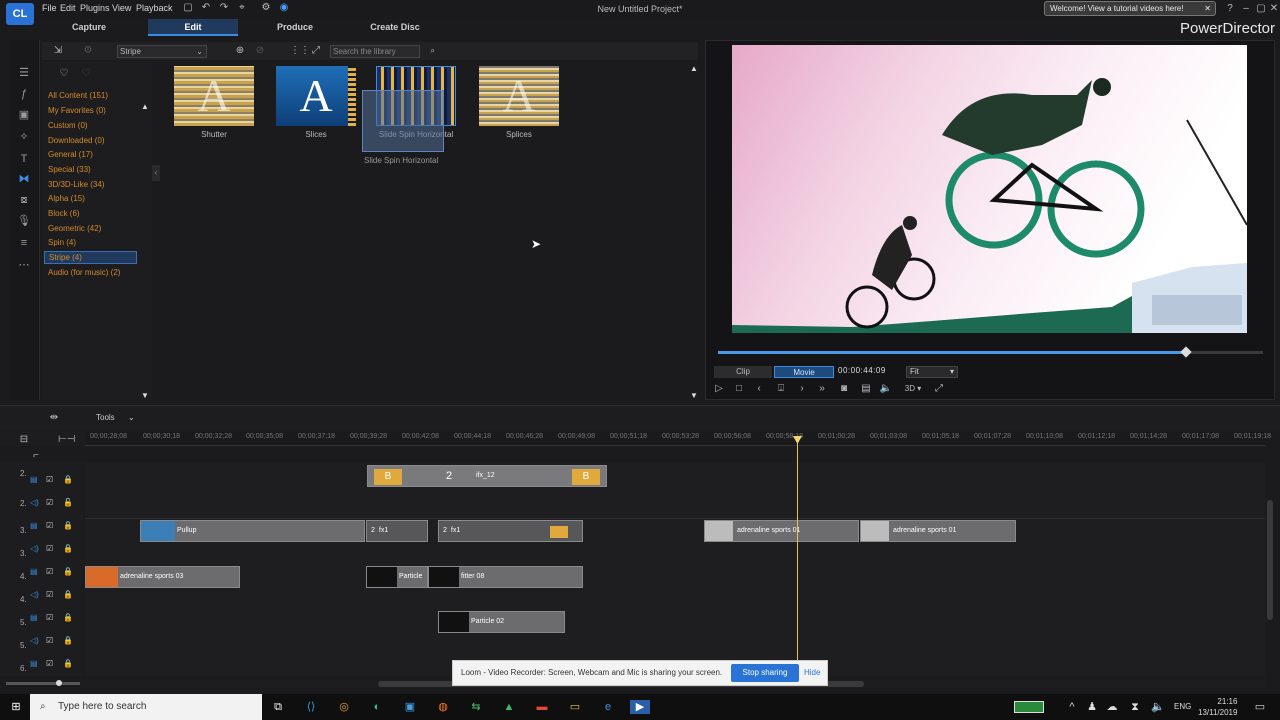 The image size is (1280, 720). What do you see at coordinates (252, 531) in the screenshot?
I see `timeline-clip-pullup: Pullup` at bounding box center [252, 531].